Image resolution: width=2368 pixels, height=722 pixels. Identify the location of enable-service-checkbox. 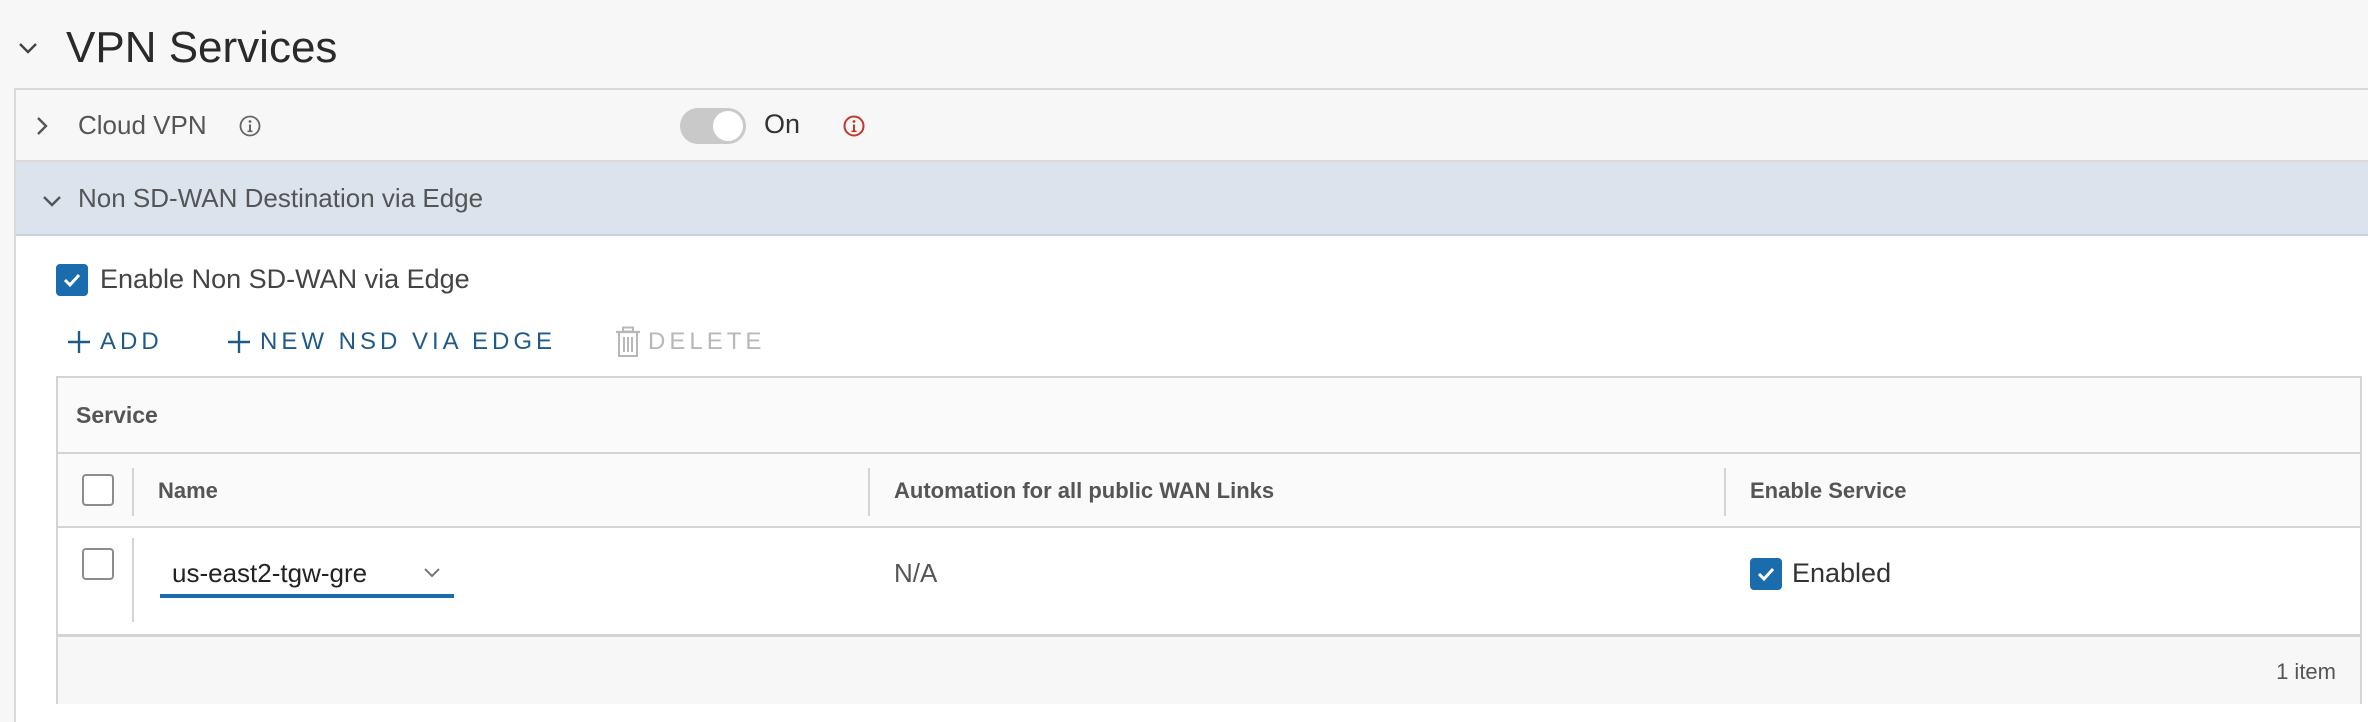
(1766, 574).